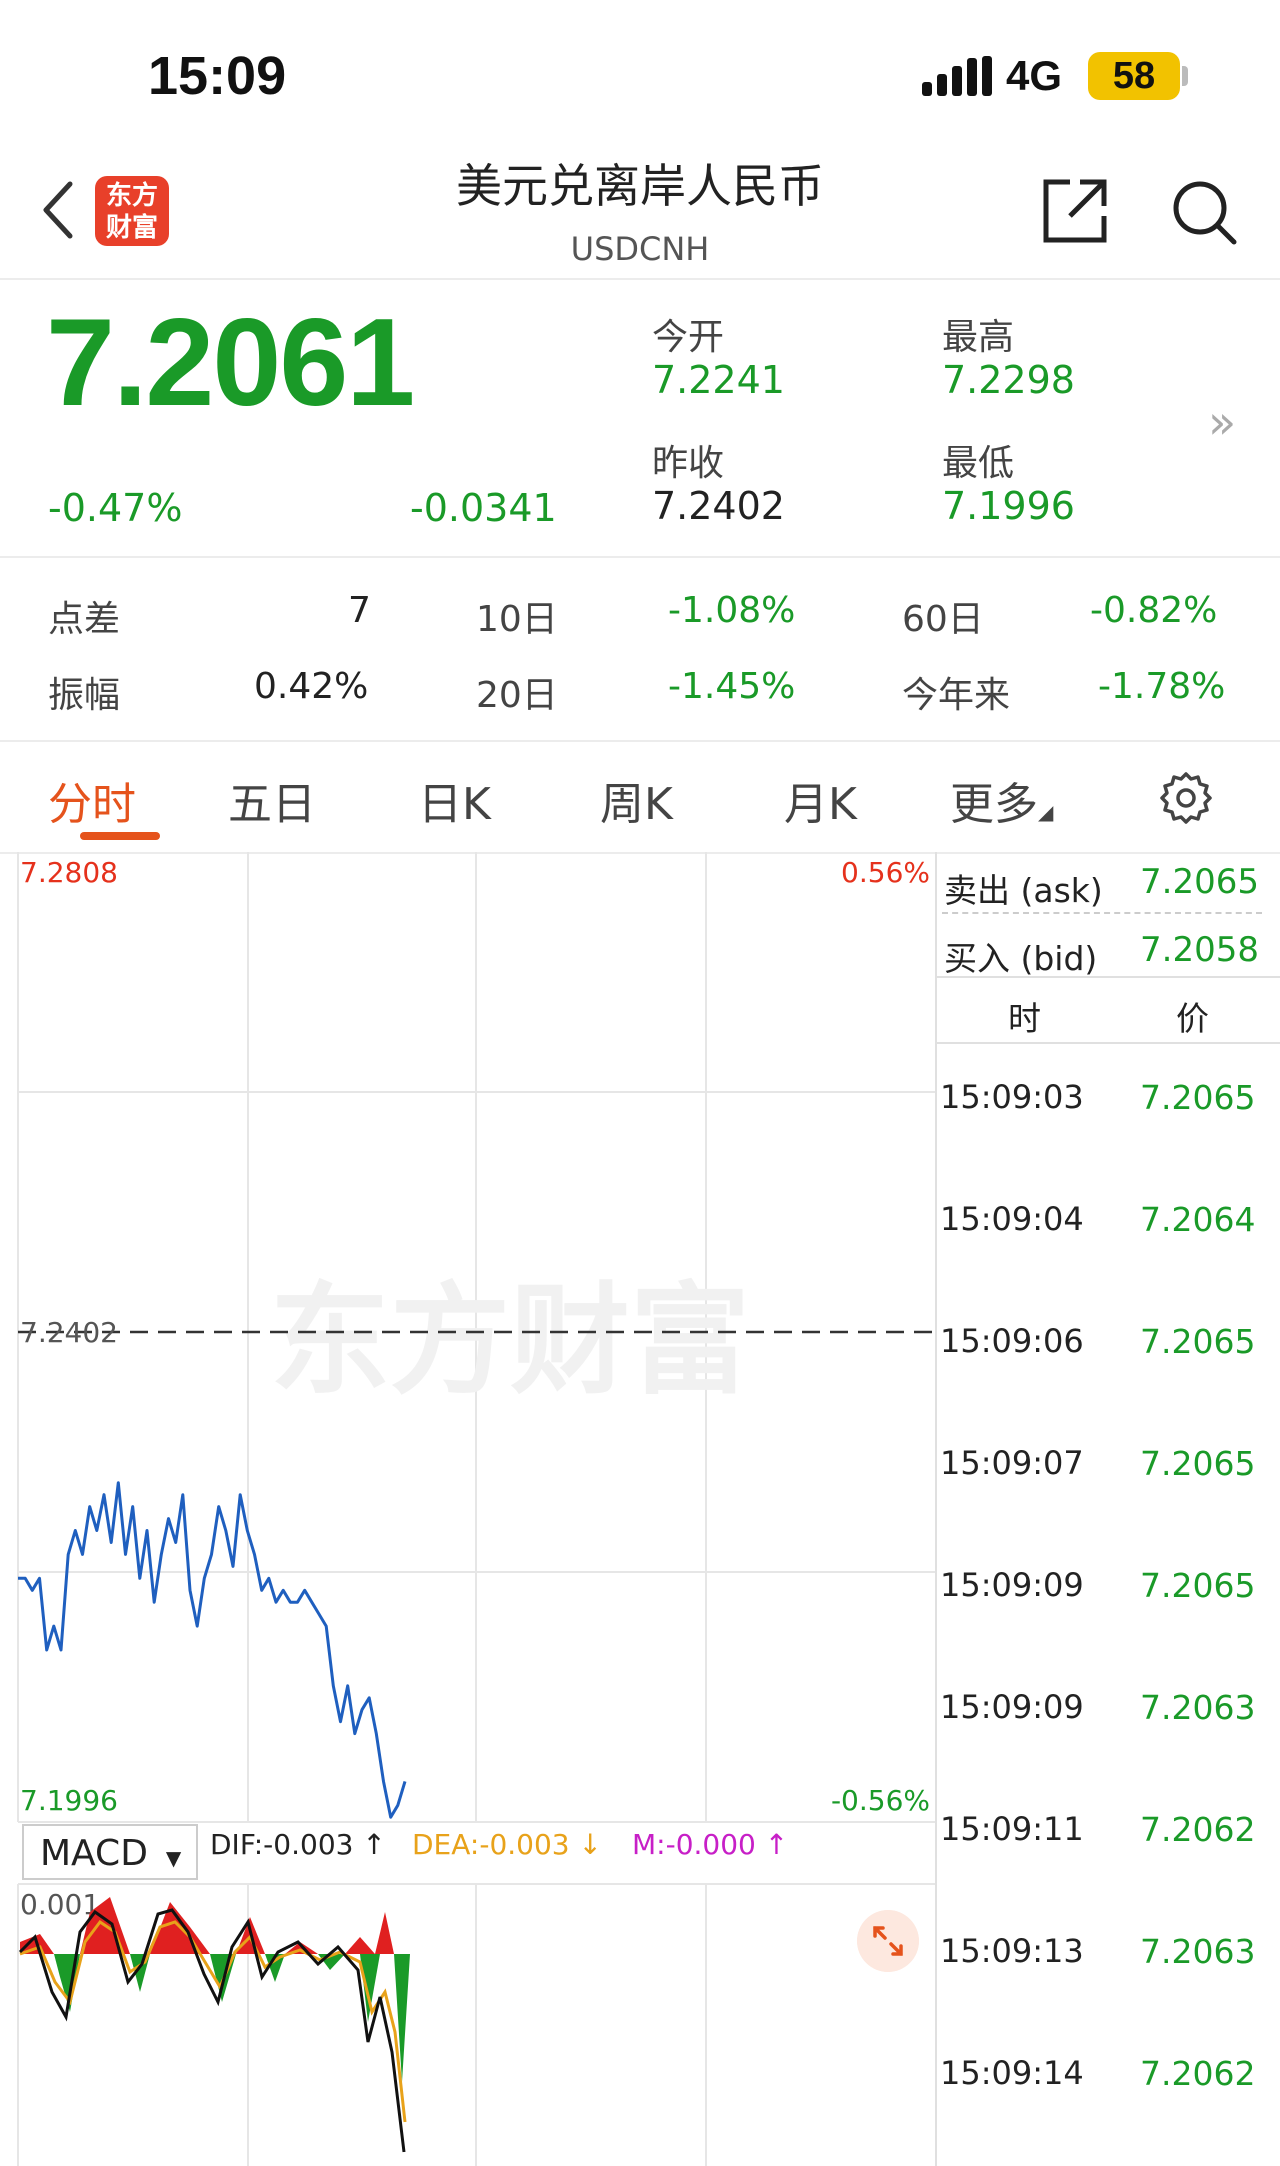 The width and height of the screenshot is (1280, 2166). Describe the element at coordinates (1012, 1829) in the screenshot. I see `tick-time: 15:09:11` at that location.